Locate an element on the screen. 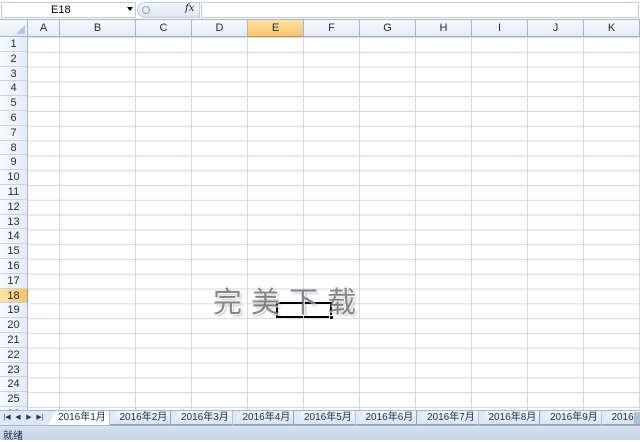 The image size is (640, 442). name-box: E18 is located at coordinates (68, 10).